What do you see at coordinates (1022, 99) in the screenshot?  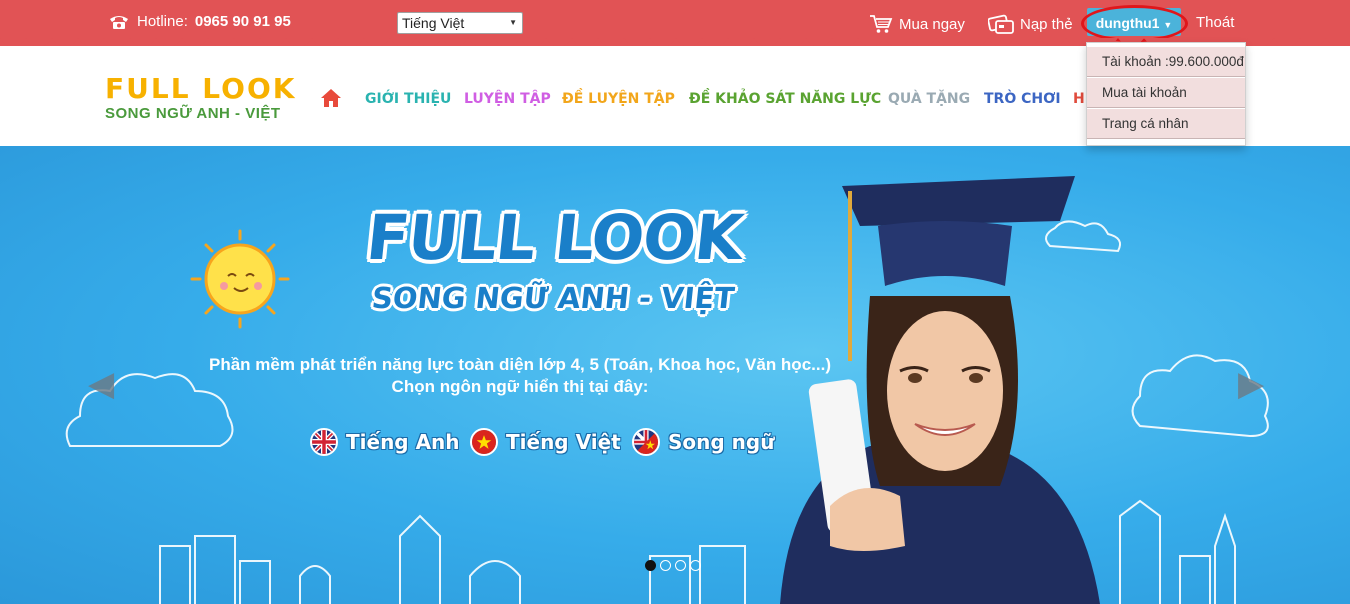 I see `nav-item-games: TRÒ CHƠI` at bounding box center [1022, 99].